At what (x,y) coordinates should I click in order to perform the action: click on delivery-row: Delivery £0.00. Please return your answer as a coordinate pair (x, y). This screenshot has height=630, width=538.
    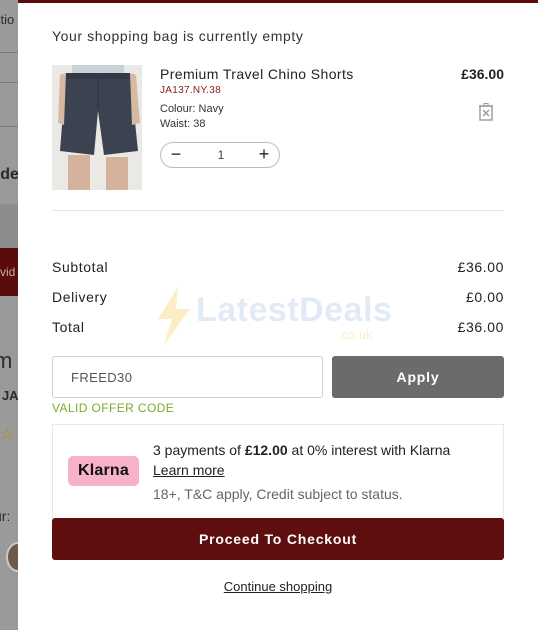
    Looking at the image, I should click on (278, 297).